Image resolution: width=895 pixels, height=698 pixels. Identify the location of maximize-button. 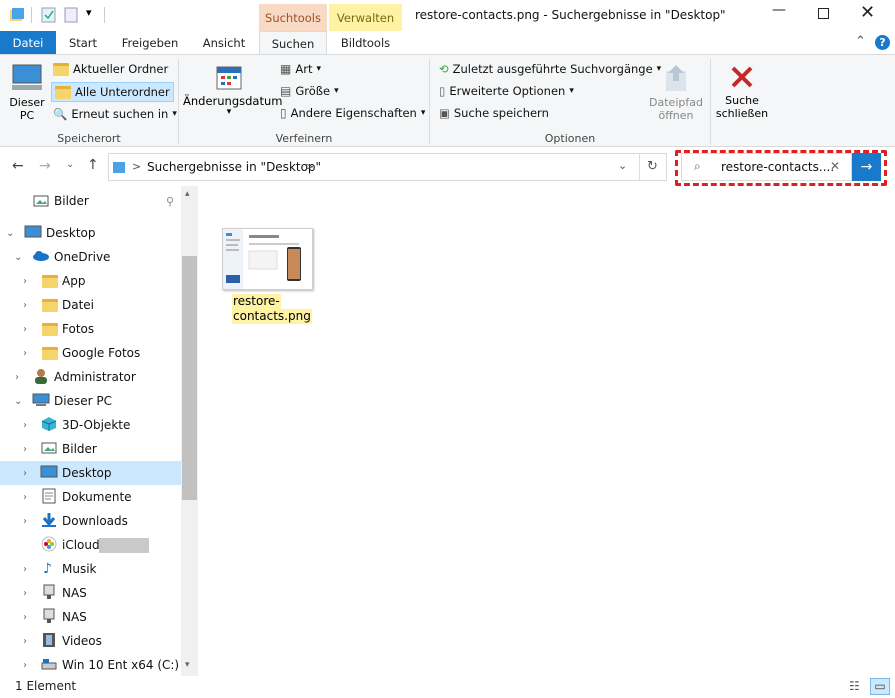
(823, 13).